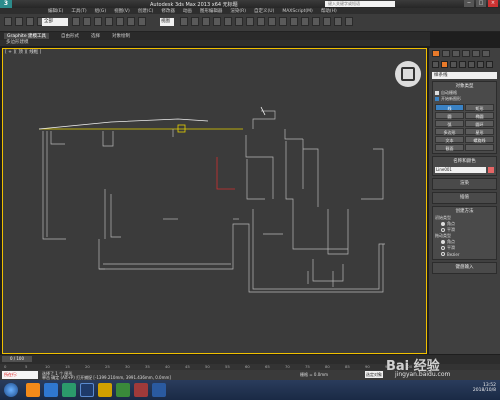 The image size is (500, 400). Describe the element at coordinates (479, 107) in the screenshot. I see `rectangle-button: 矩形` at that location.